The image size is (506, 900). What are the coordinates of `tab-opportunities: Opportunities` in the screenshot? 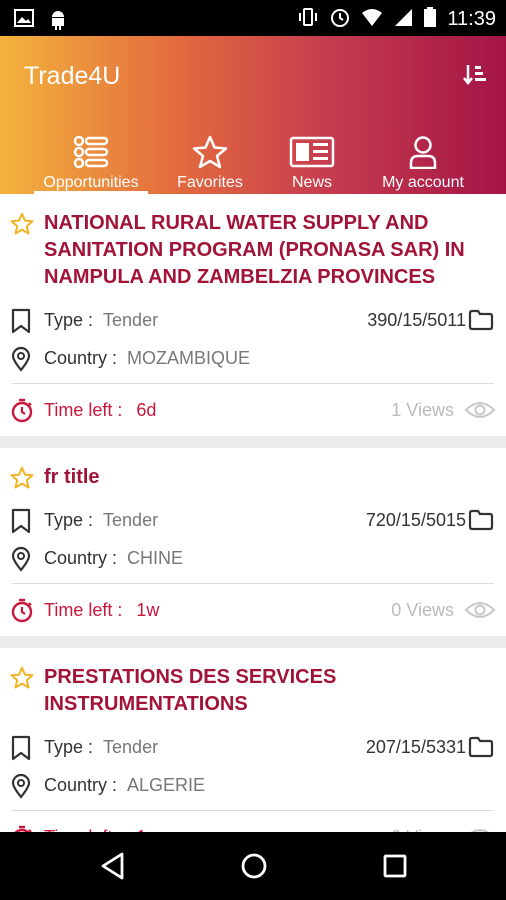 It's located at (91, 164).